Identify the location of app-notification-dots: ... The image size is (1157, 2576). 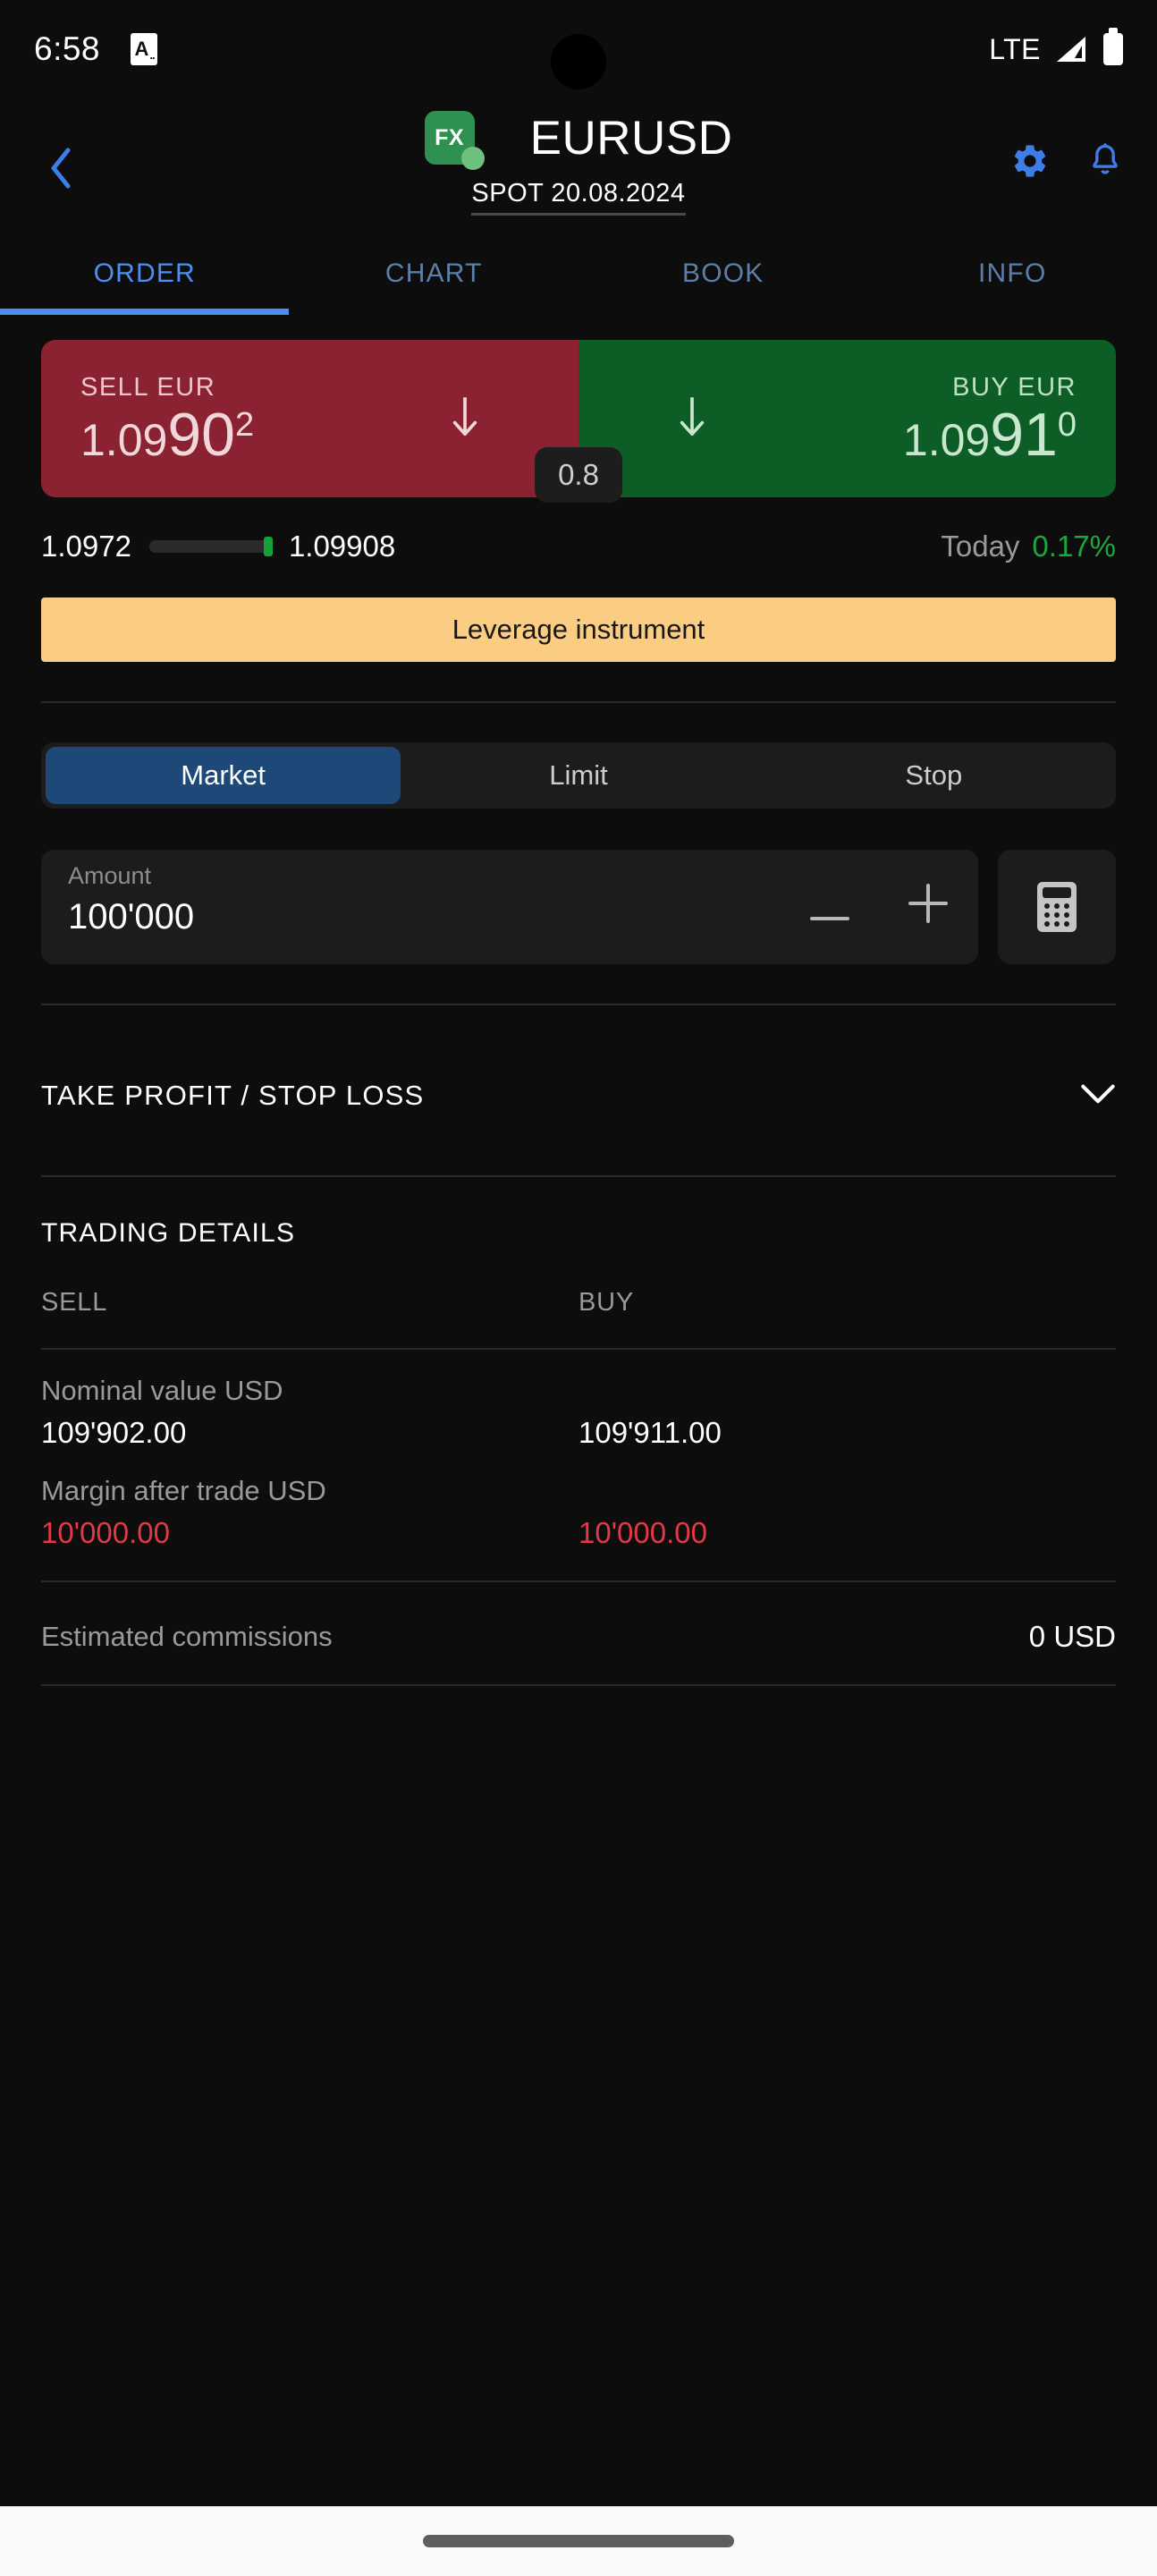
(152, 54).